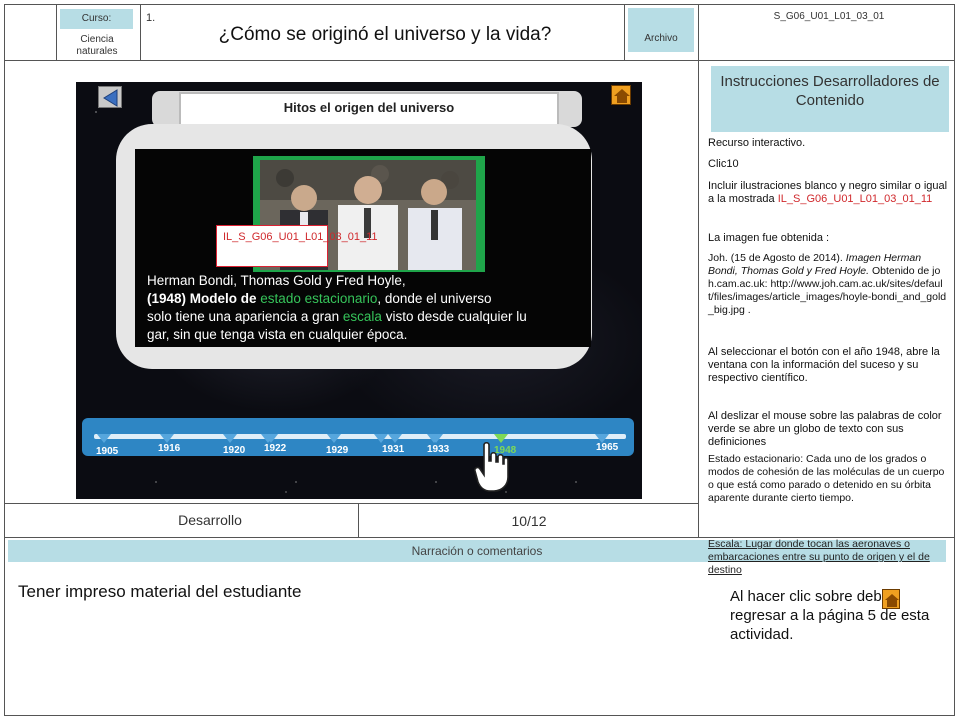 Image resolution: width=960 pixels, height=720 pixels. I want to click on divider-col1, so click(56, 32).